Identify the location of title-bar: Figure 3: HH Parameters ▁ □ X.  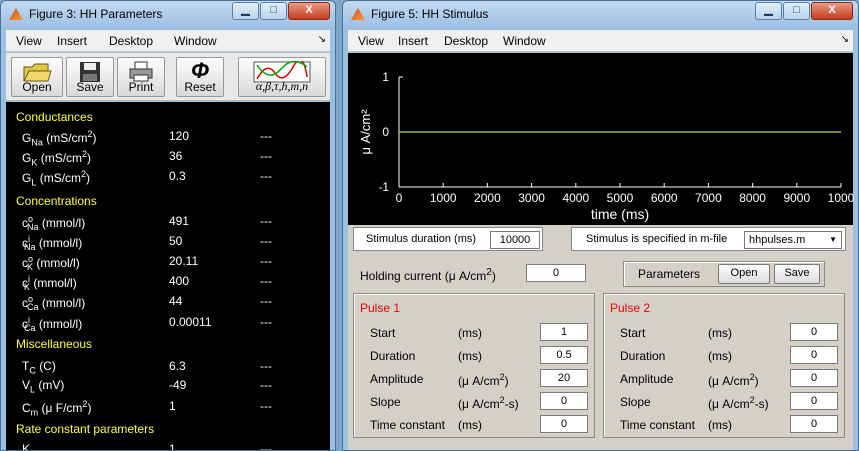
(168, 14).